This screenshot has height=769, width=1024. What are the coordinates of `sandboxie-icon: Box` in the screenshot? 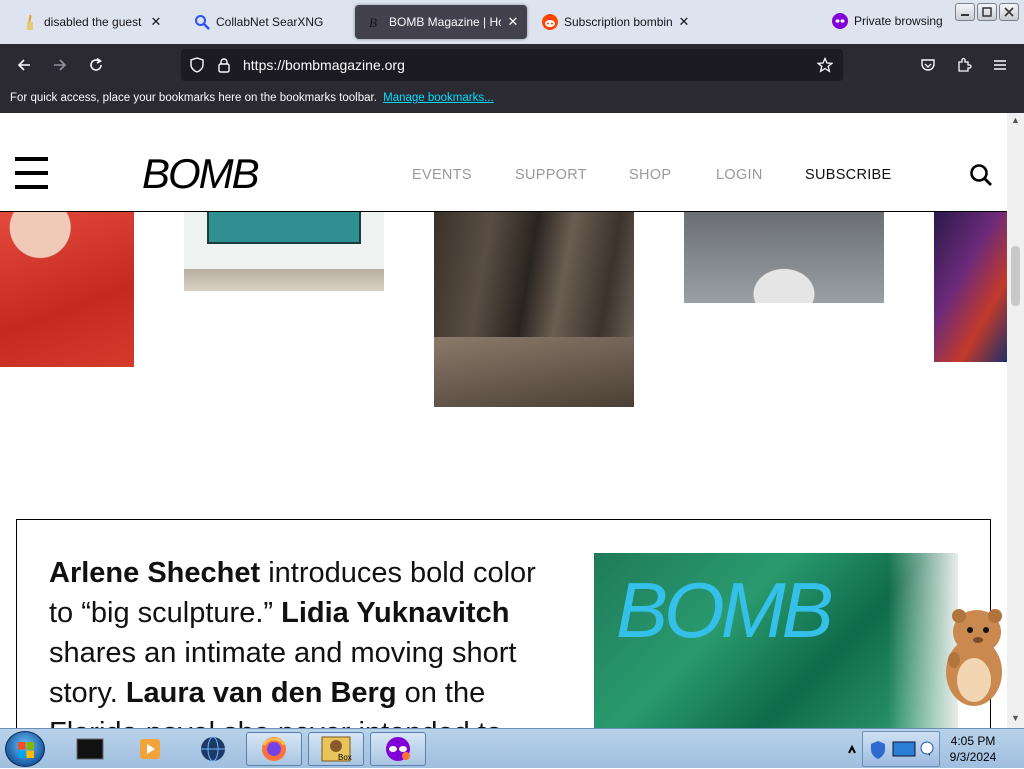 It's located at (336, 749).